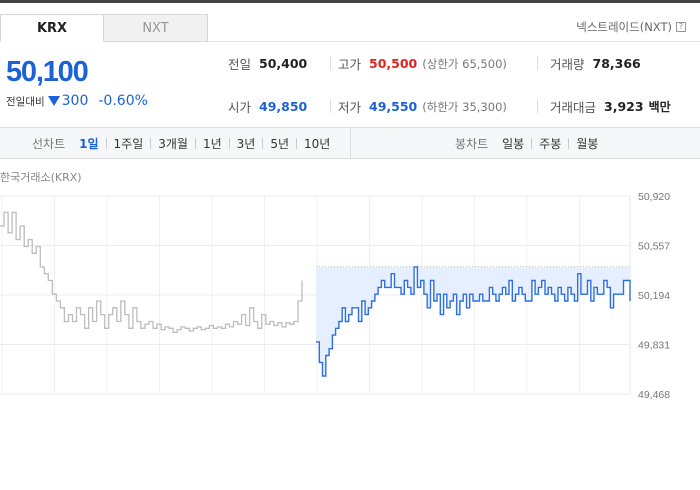  I want to click on toolbar-divider, so click(350, 143).